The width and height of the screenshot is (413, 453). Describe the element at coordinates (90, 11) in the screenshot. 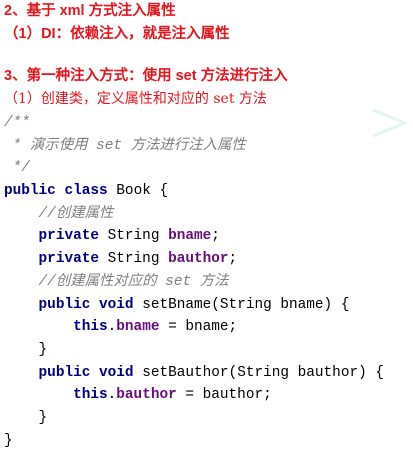

I see `section-heading-xml-injection: 2、基于 xml 方式注入属性` at that location.